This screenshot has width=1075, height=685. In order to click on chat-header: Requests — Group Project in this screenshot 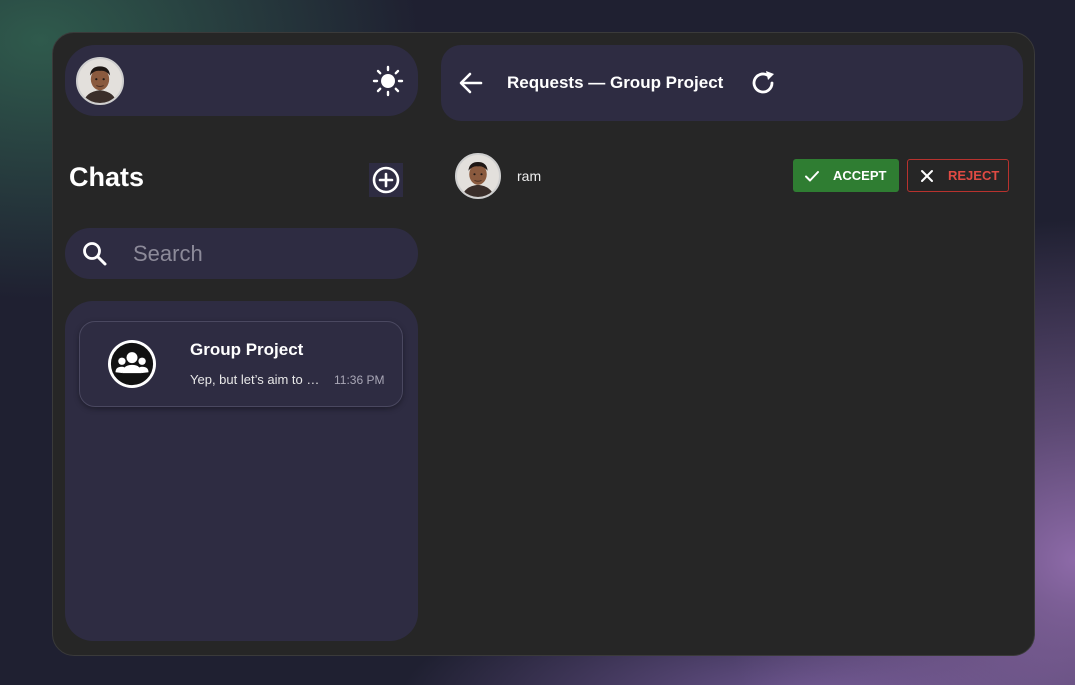, I will do `click(732, 83)`.